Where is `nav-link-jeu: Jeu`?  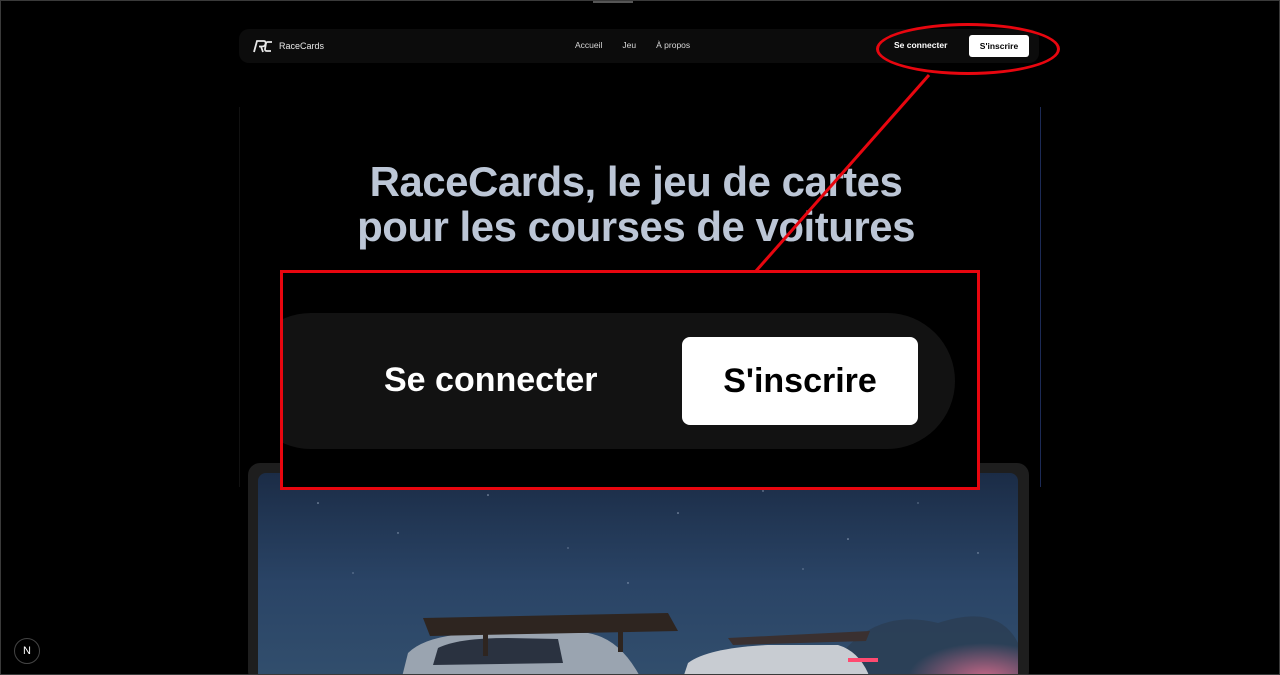
nav-link-jeu: Jeu is located at coordinates (629, 45).